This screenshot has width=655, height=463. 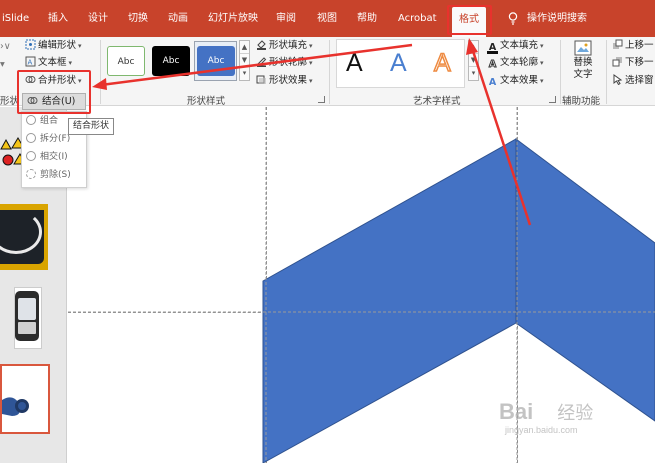 What do you see at coordinates (55, 175) in the screenshot?
I see `menu-item-subtract-label: 剪除(S)` at bounding box center [55, 175].